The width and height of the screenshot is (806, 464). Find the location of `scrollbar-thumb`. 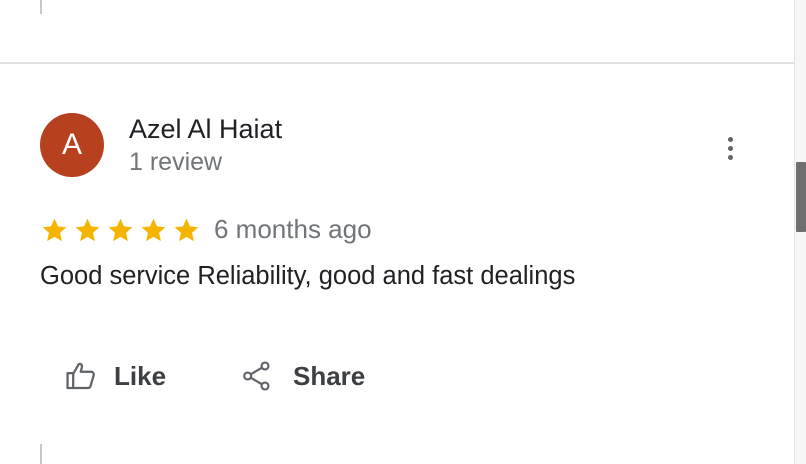

scrollbar-thumb is located at coordinates (801, 197).